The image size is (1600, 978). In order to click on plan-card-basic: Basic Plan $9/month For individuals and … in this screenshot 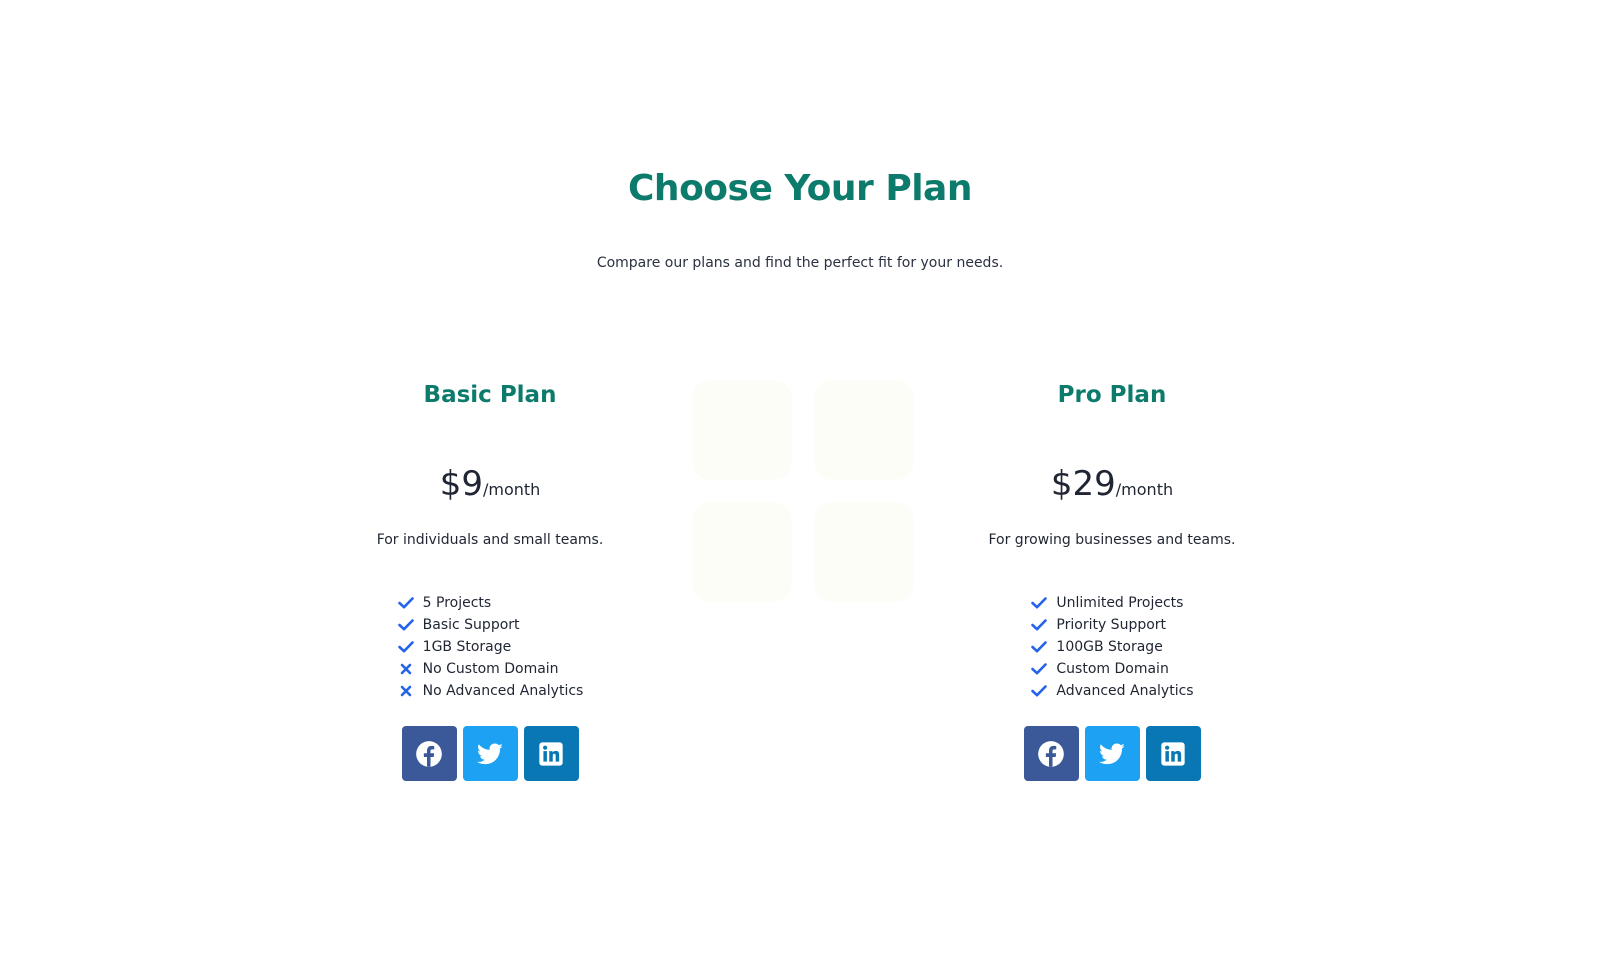, I will do `click(490, 580)`.